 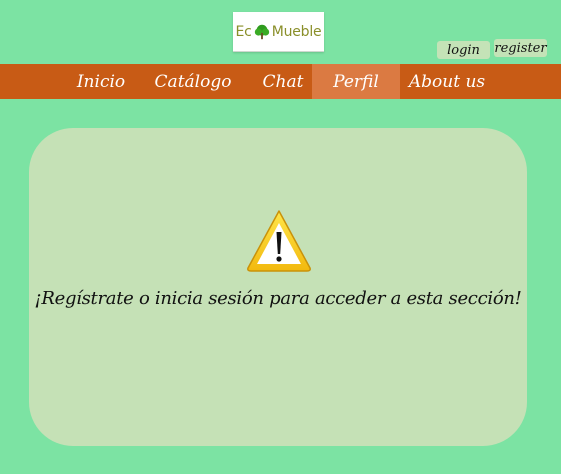 I want to click on main-nav: Inicio Catálogo Chat Perfil About us, so click(x=280, y=81).